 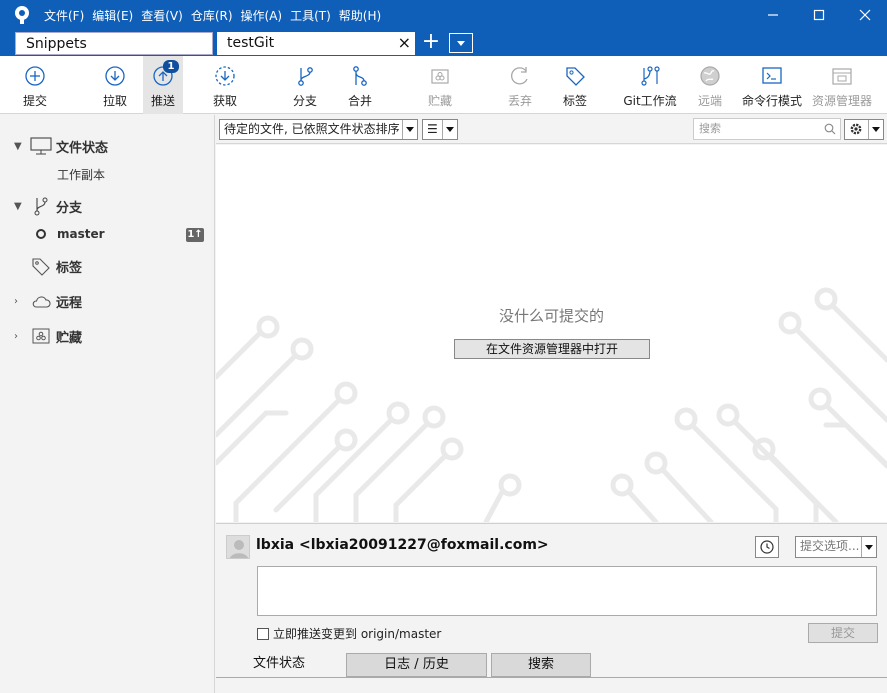 I want to click on tab-search: 搜索, so click(x=541, y=665).